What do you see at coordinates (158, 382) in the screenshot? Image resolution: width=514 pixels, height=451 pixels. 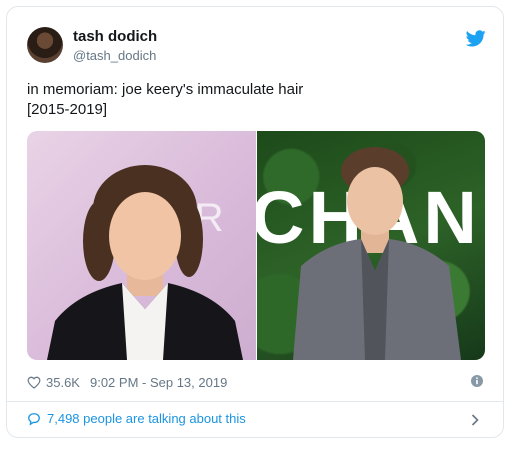 I see `tweet-timestamp: 9:02 PM - Sep 13, 2019` at bounding box center [158, 382].